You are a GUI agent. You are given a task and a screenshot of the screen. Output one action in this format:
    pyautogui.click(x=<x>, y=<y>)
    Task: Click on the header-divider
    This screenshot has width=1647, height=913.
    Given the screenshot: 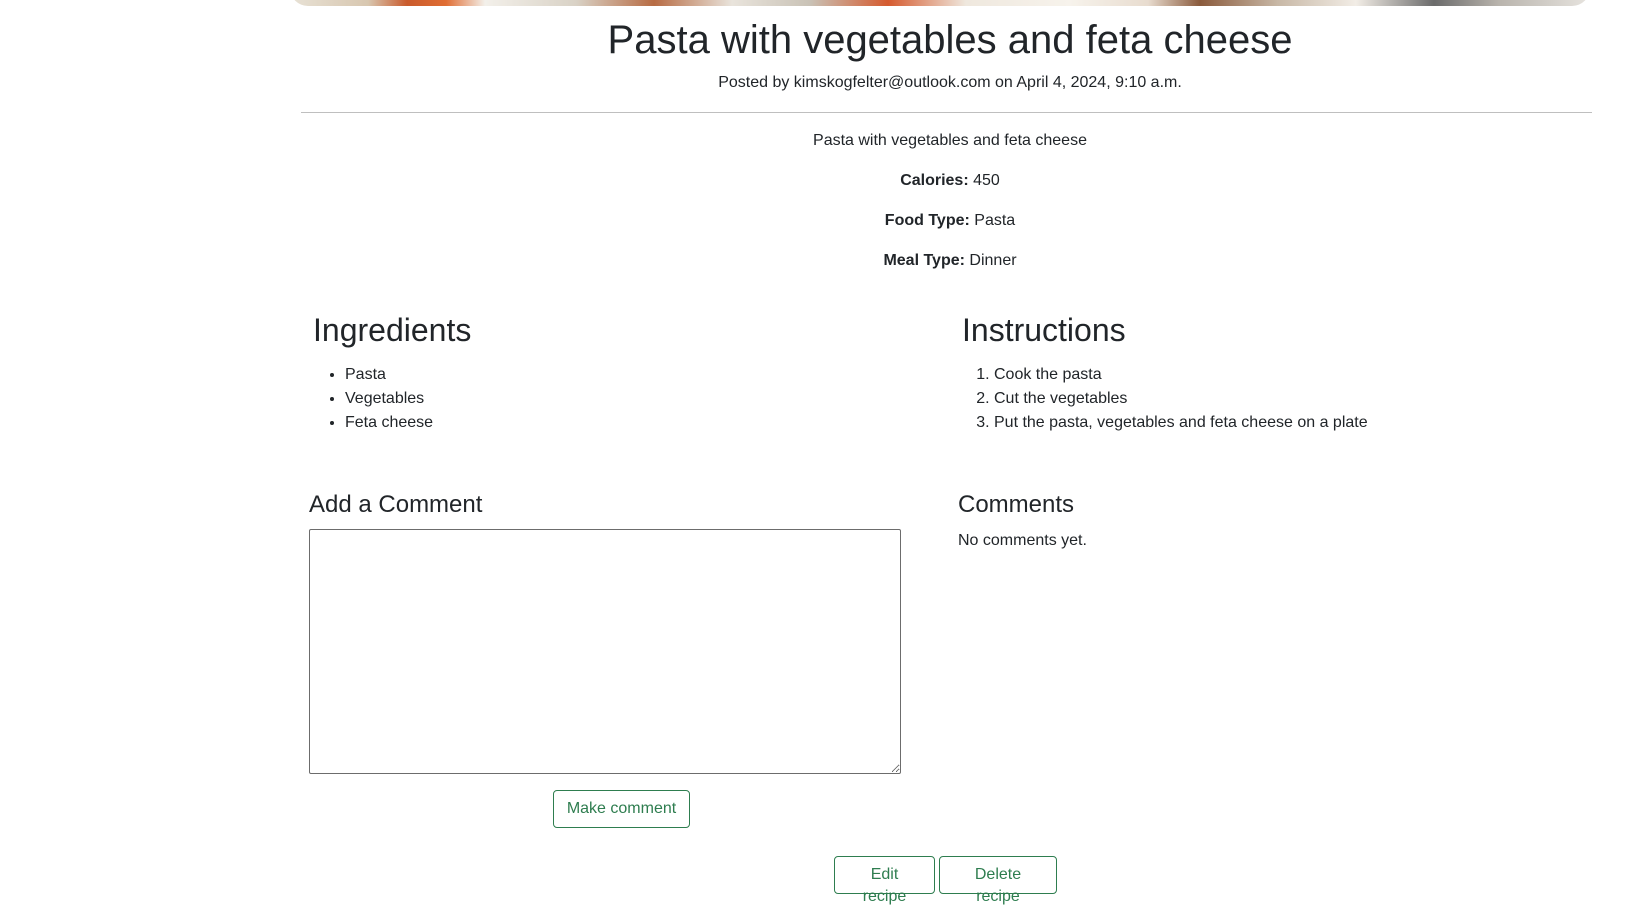 What is the action you would take?
    pyautogui.click(x=946, y=112)
    